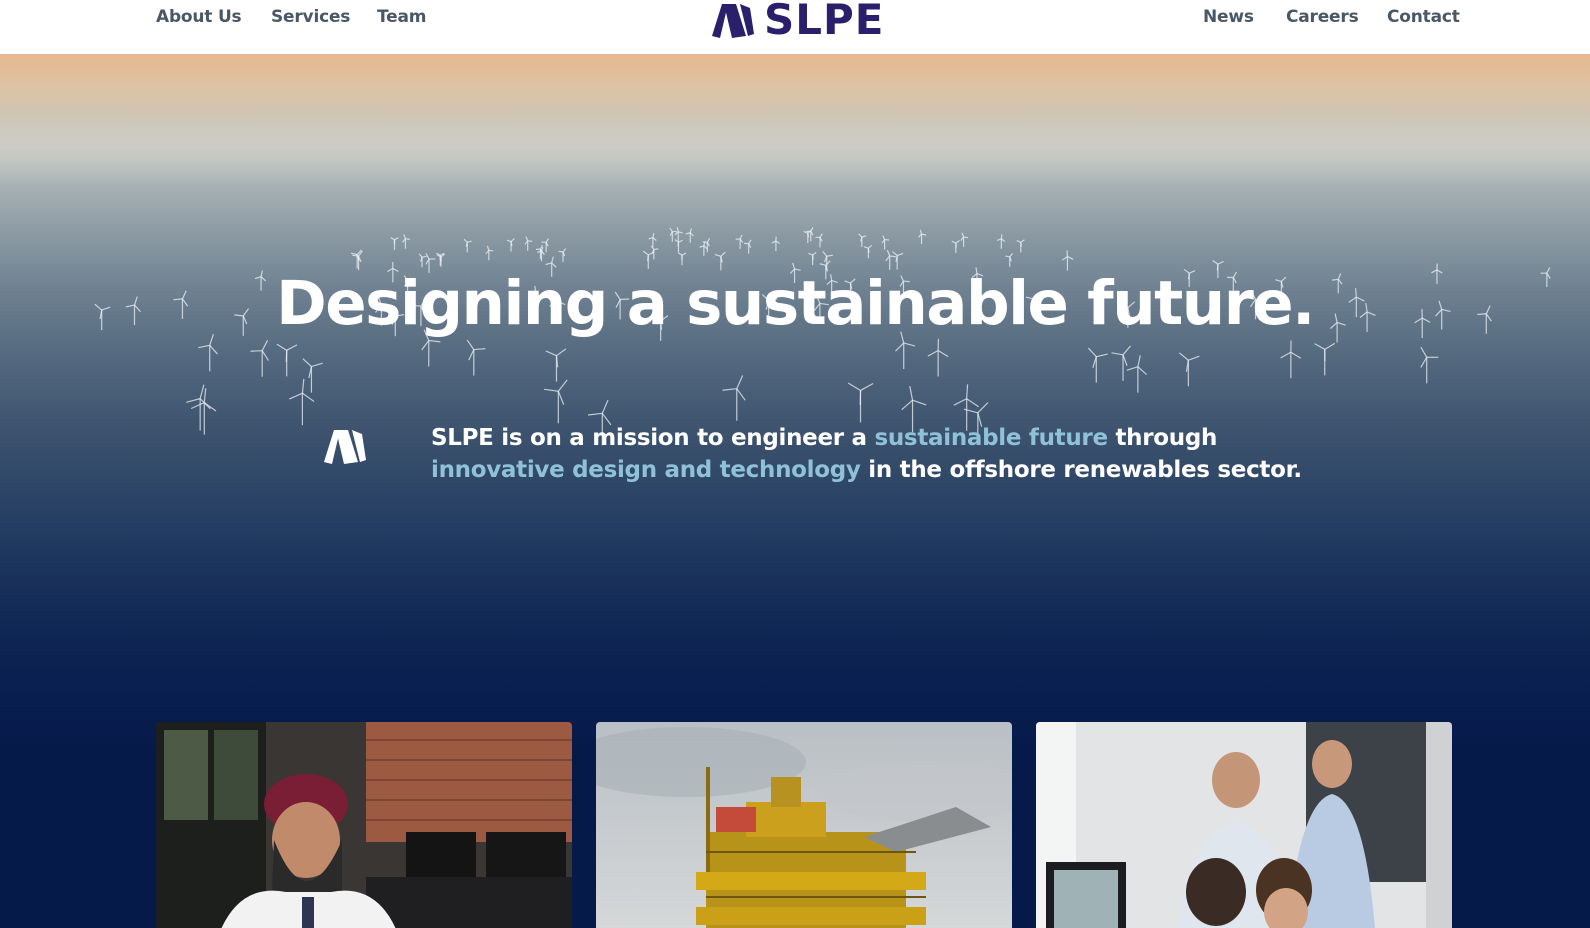 This screenshot has height=928, width=1590. I want to click on nav-about-us: About Us, so click(199, 17).